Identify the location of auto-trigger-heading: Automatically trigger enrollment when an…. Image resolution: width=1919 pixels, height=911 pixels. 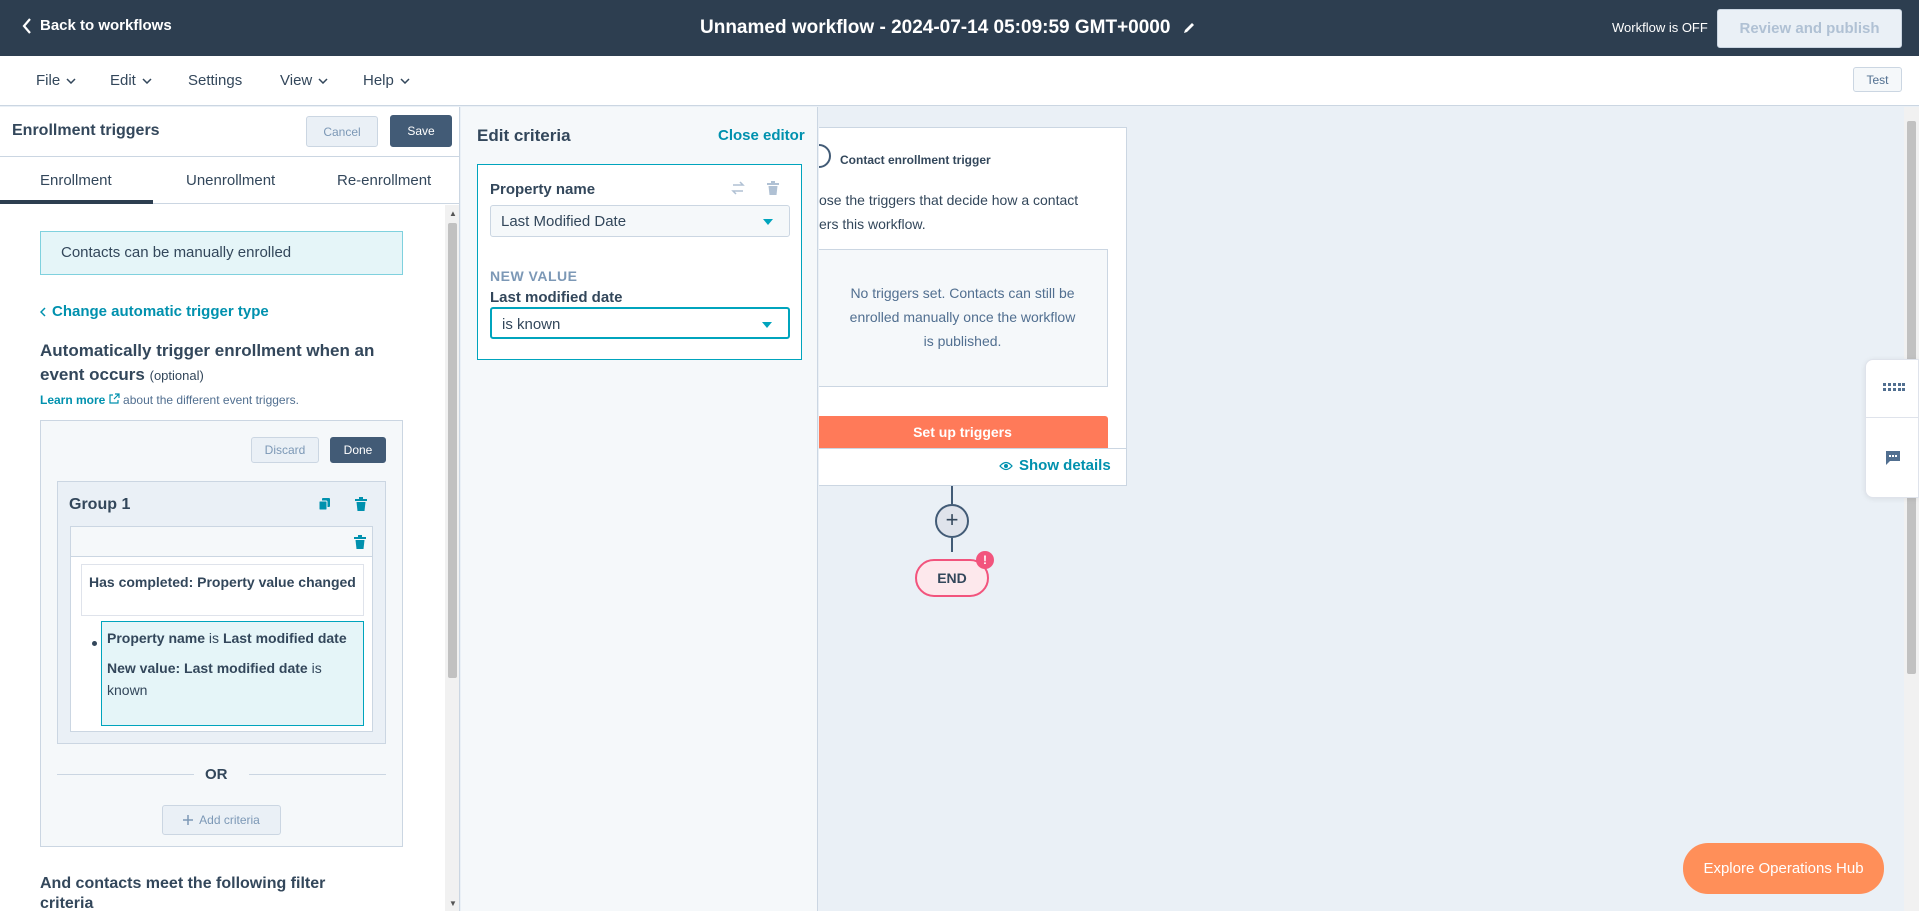
(225, 363).